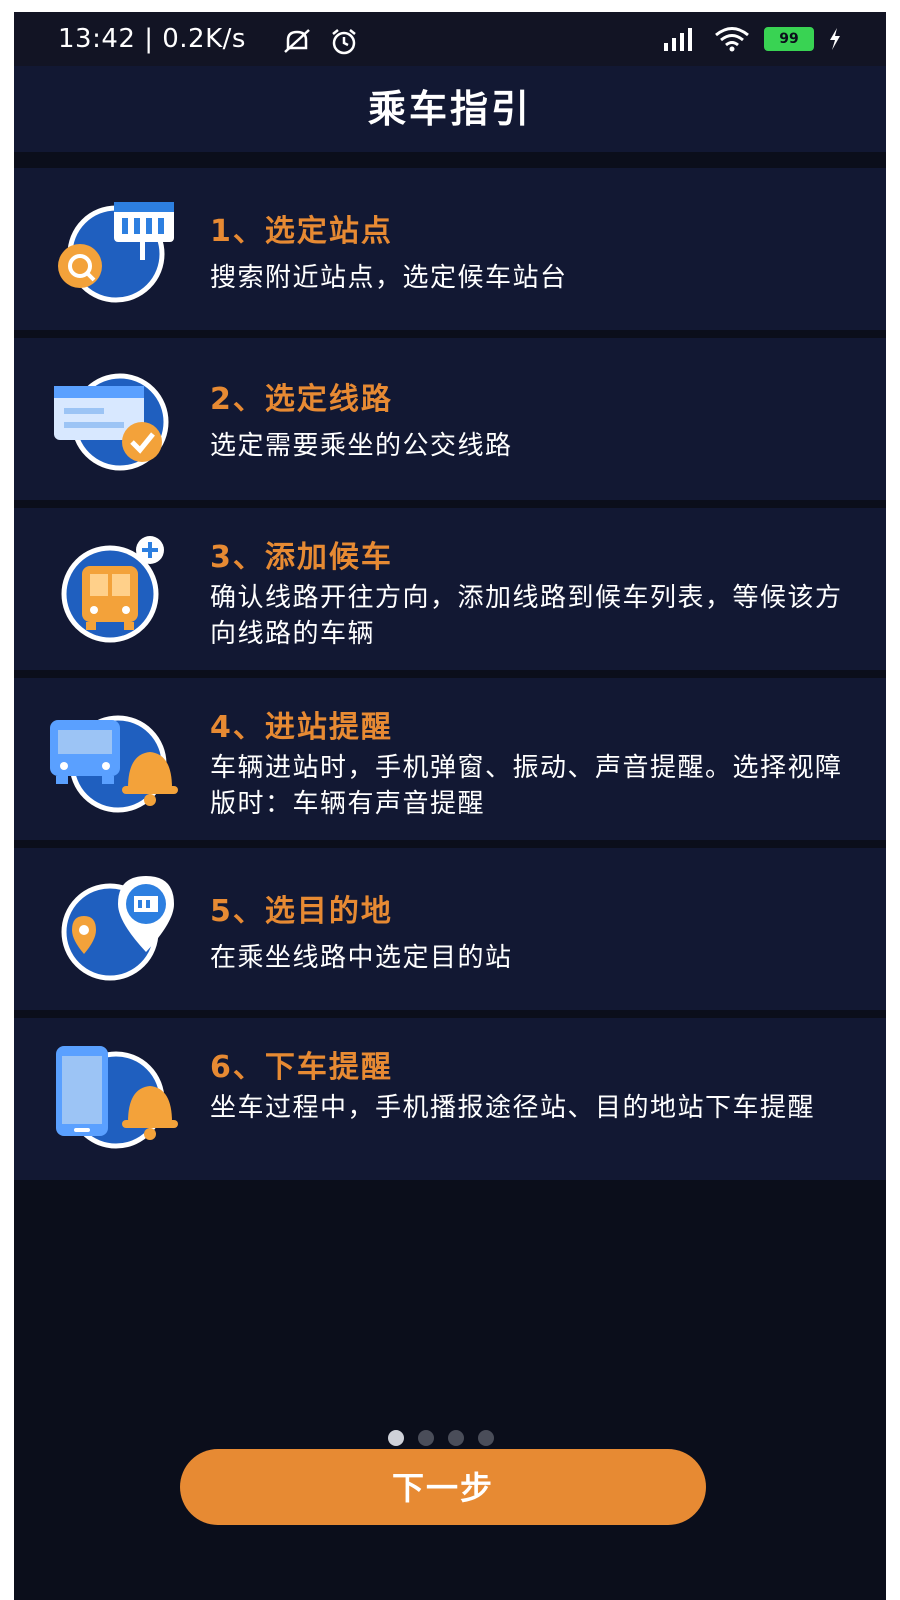  What do you see at coordinates (301, 557) in the screenshot?
I see `guide-item-title: 3、添加候车` at bounding box center [301, 557].